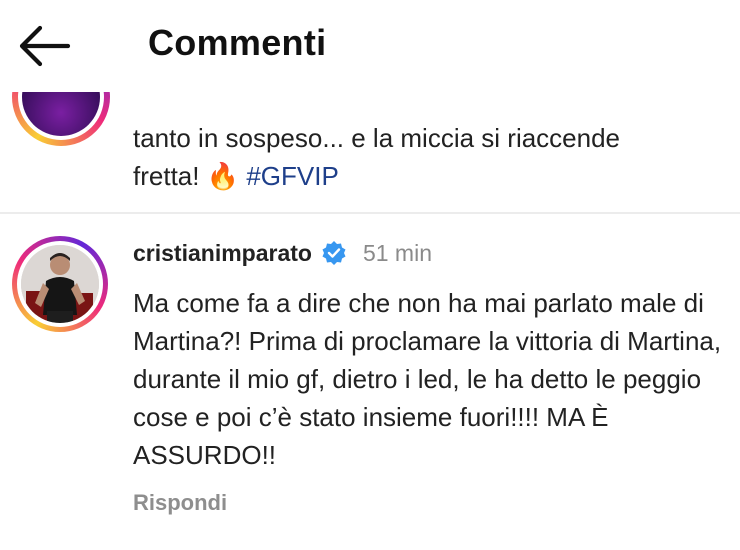  I want to click on verified-badge-icon, so click(334, 253).